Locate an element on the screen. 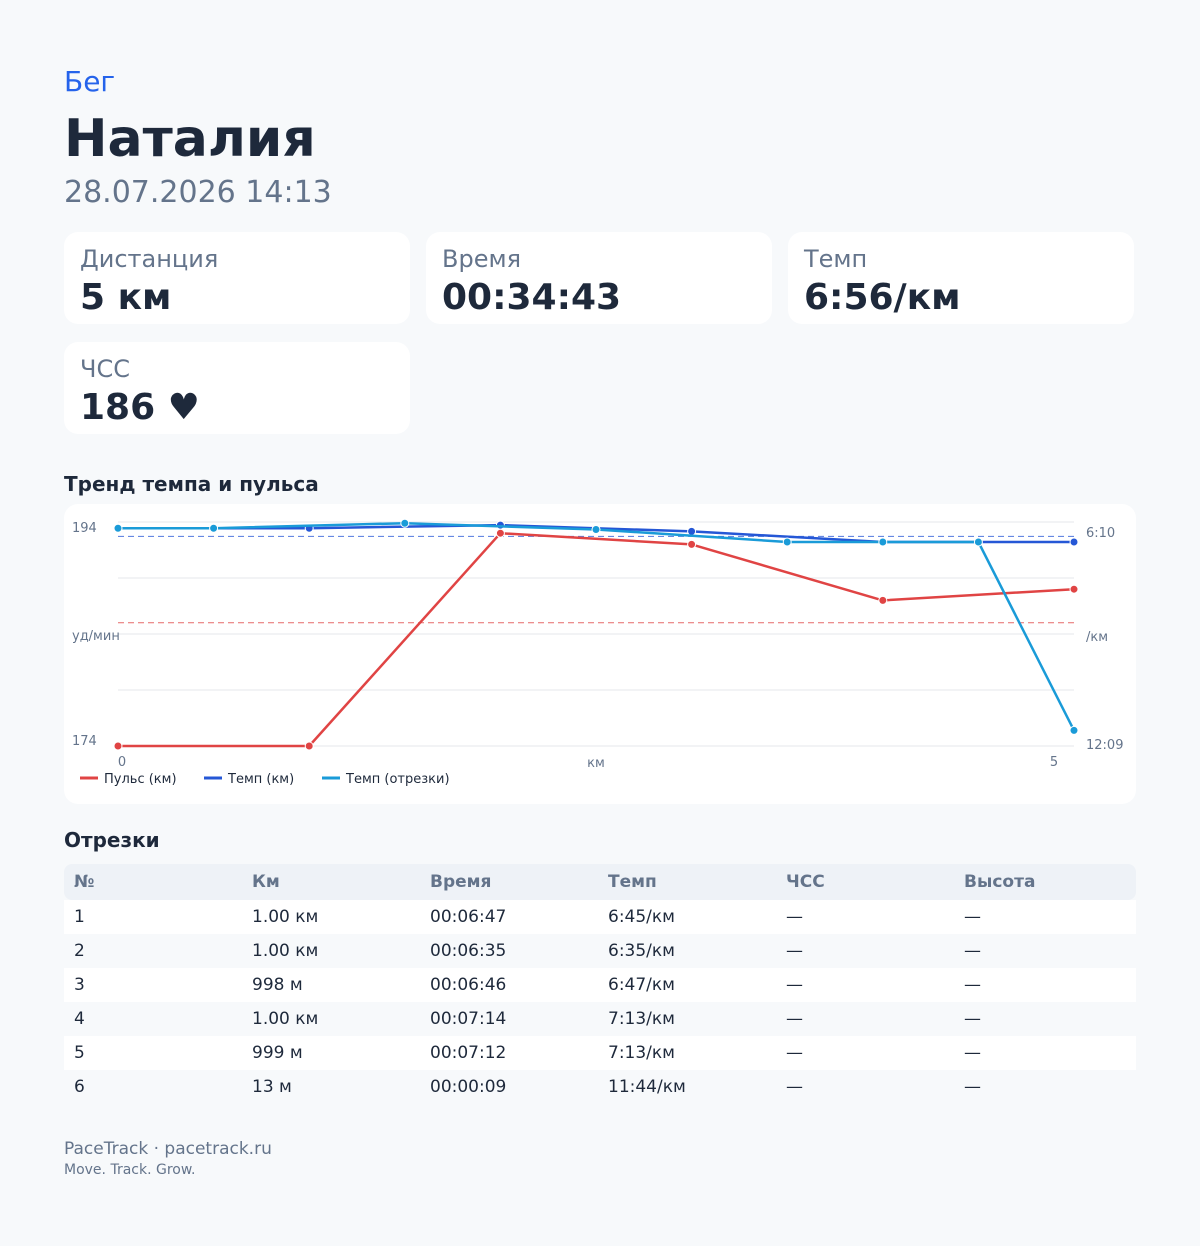 This screenshot has height=1246, width=1200. legend-label: Темп (отрезки) is located at coordinates (397, 779).